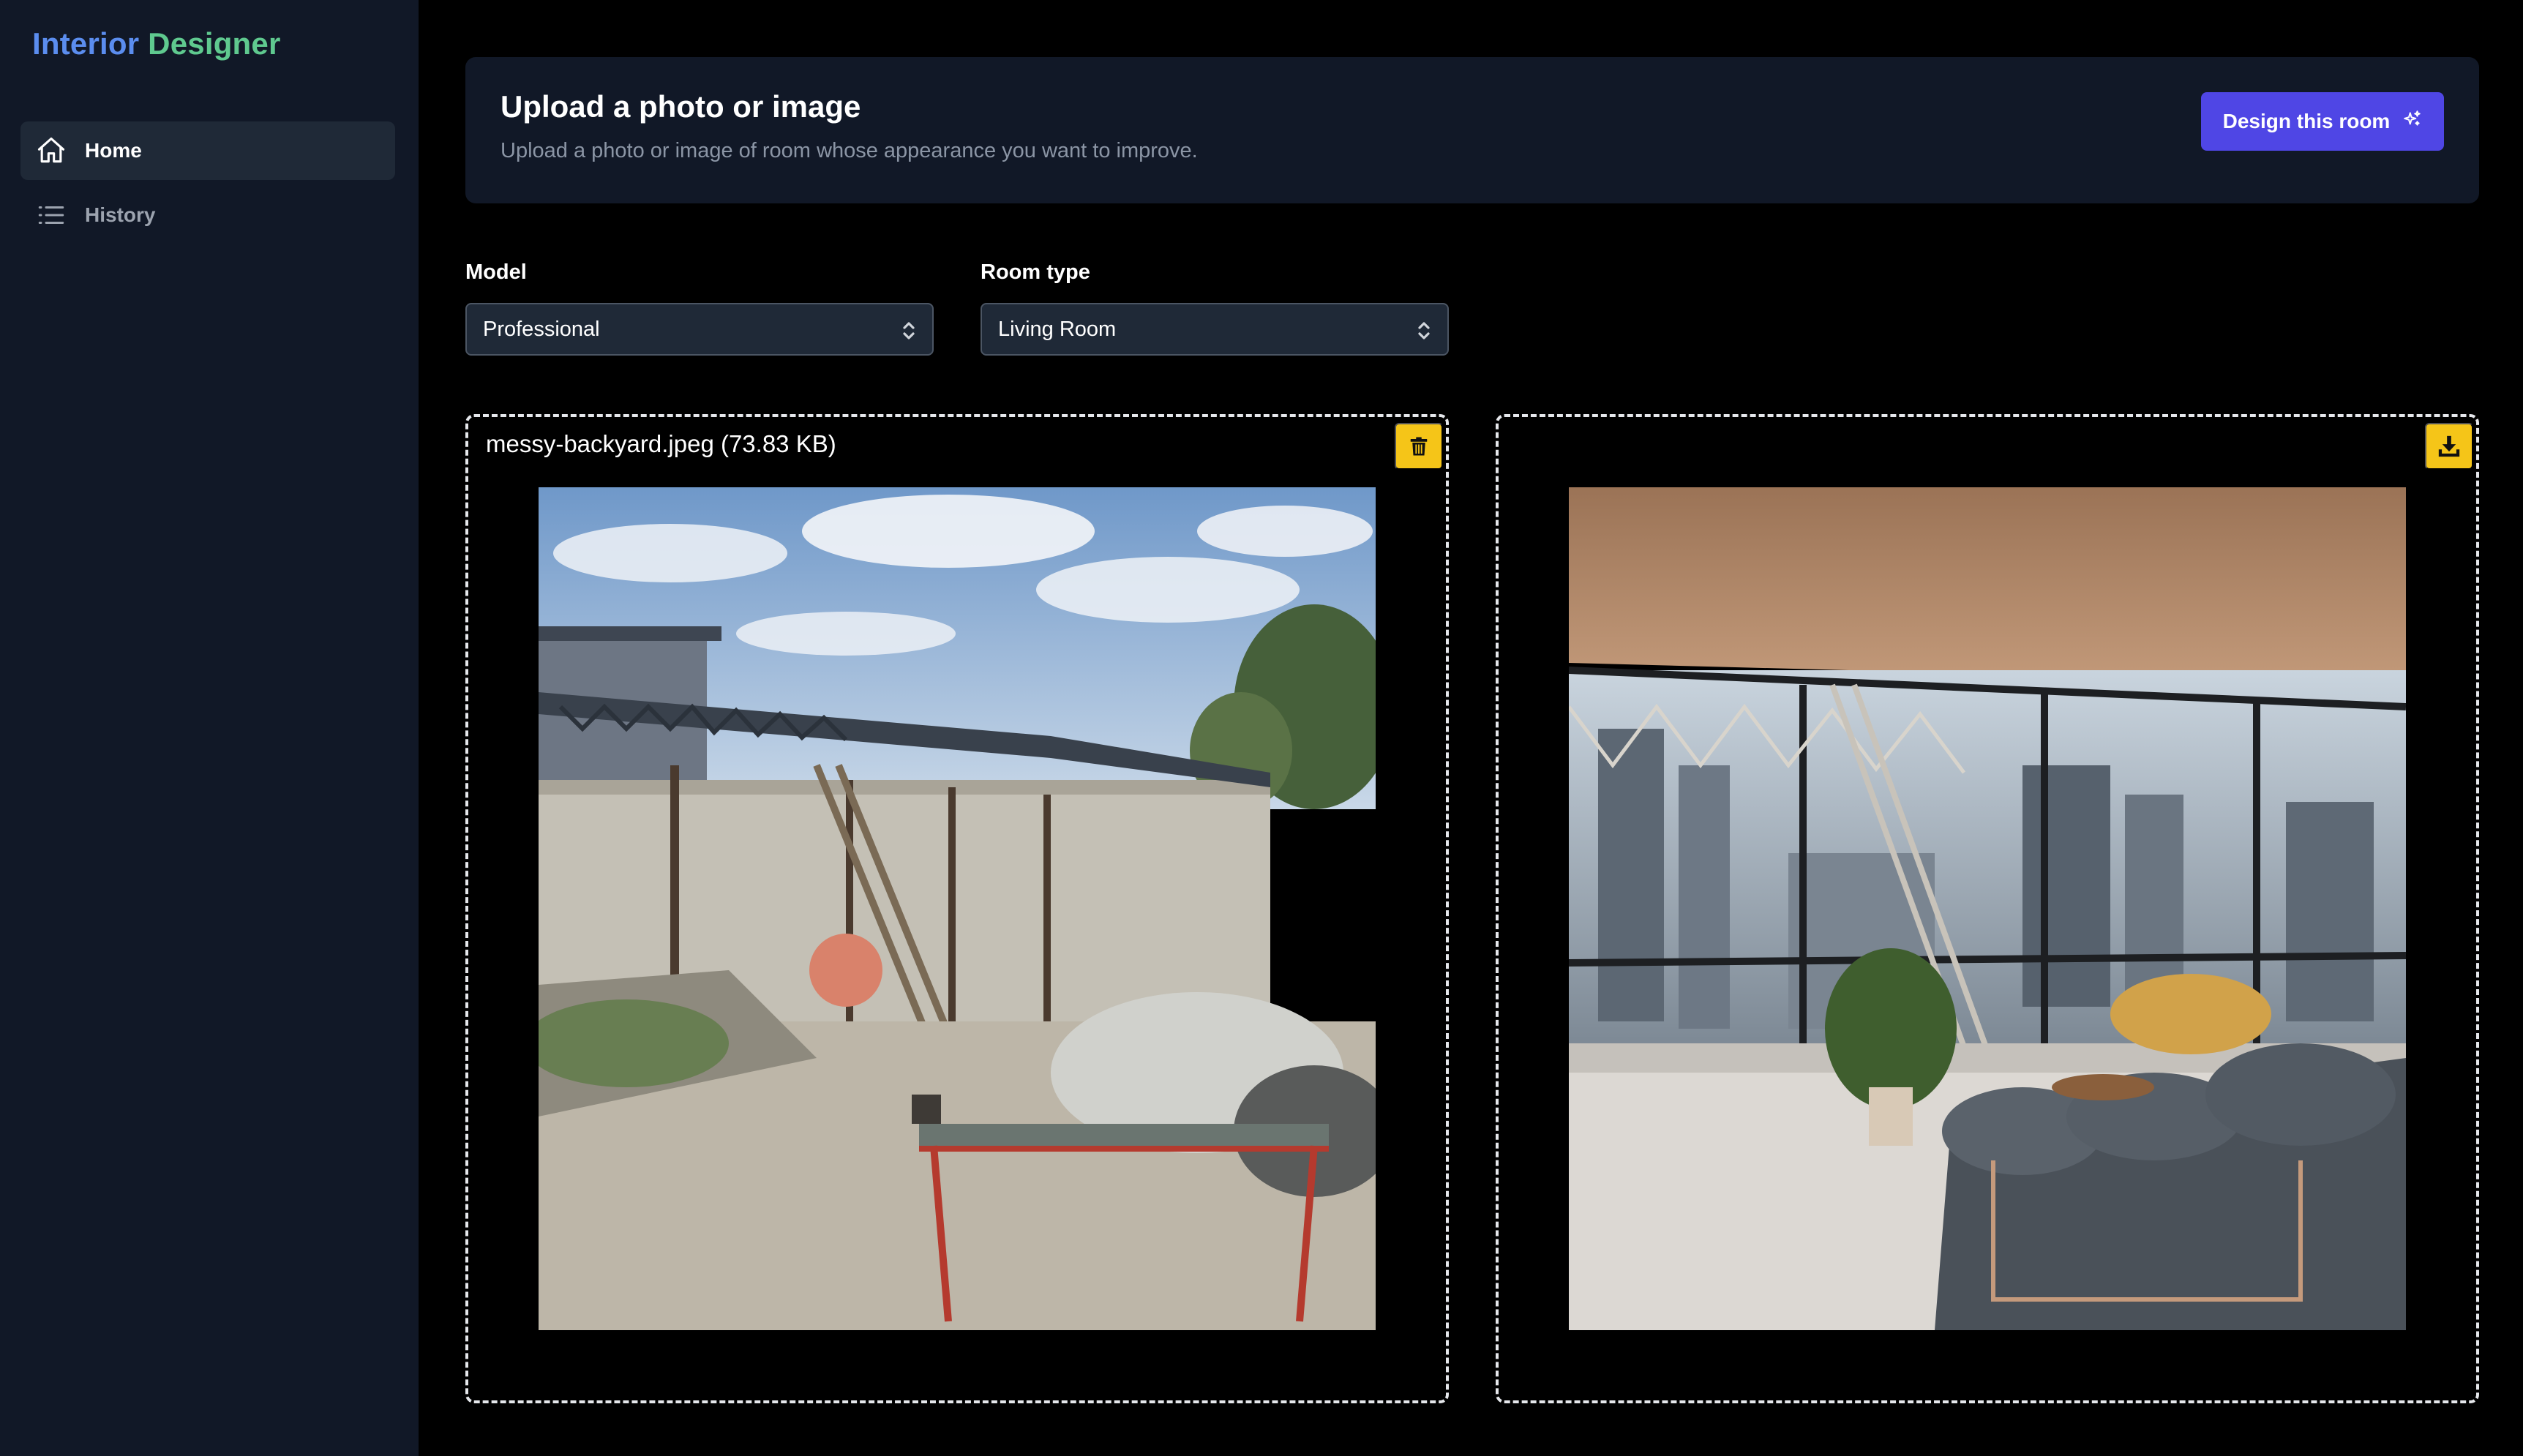 This screenshot has height=1456, width=2523. I want to click on room-type-select-value: Living Room, so click(1057, 329).